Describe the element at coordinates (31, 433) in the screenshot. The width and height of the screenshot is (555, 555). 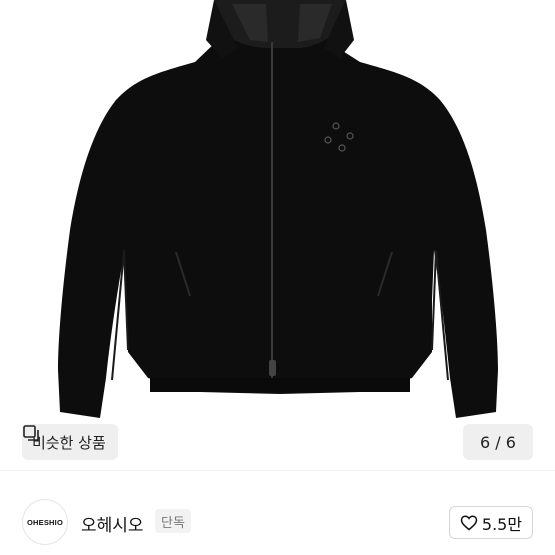
I see `similar-items-icon` at that location.